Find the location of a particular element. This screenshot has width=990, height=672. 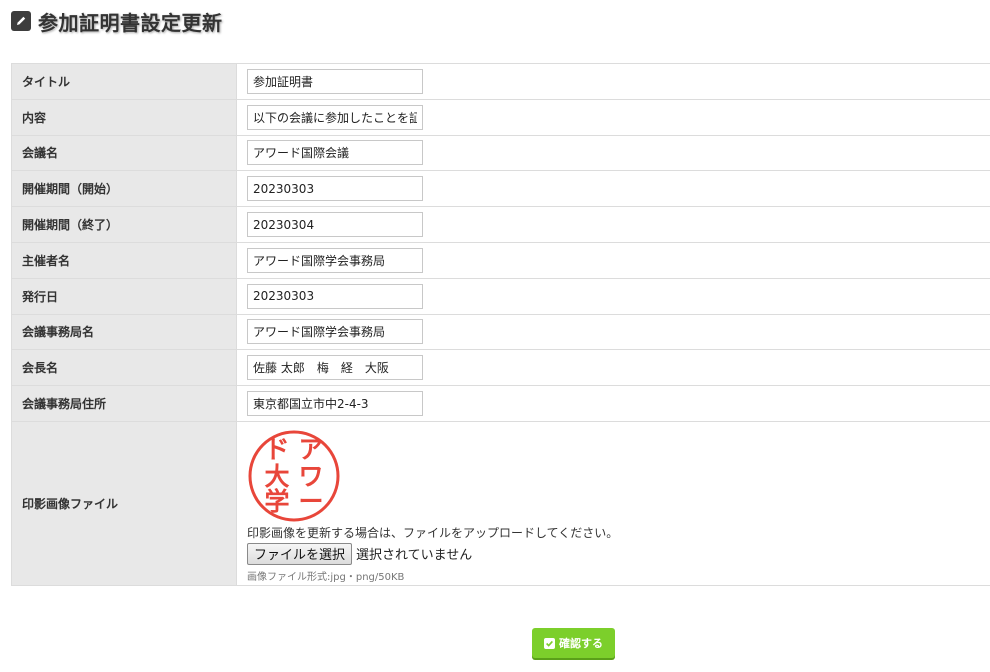

form-row-secretariat-address: 会議事務局住所 is located at coordinates (500, 403).